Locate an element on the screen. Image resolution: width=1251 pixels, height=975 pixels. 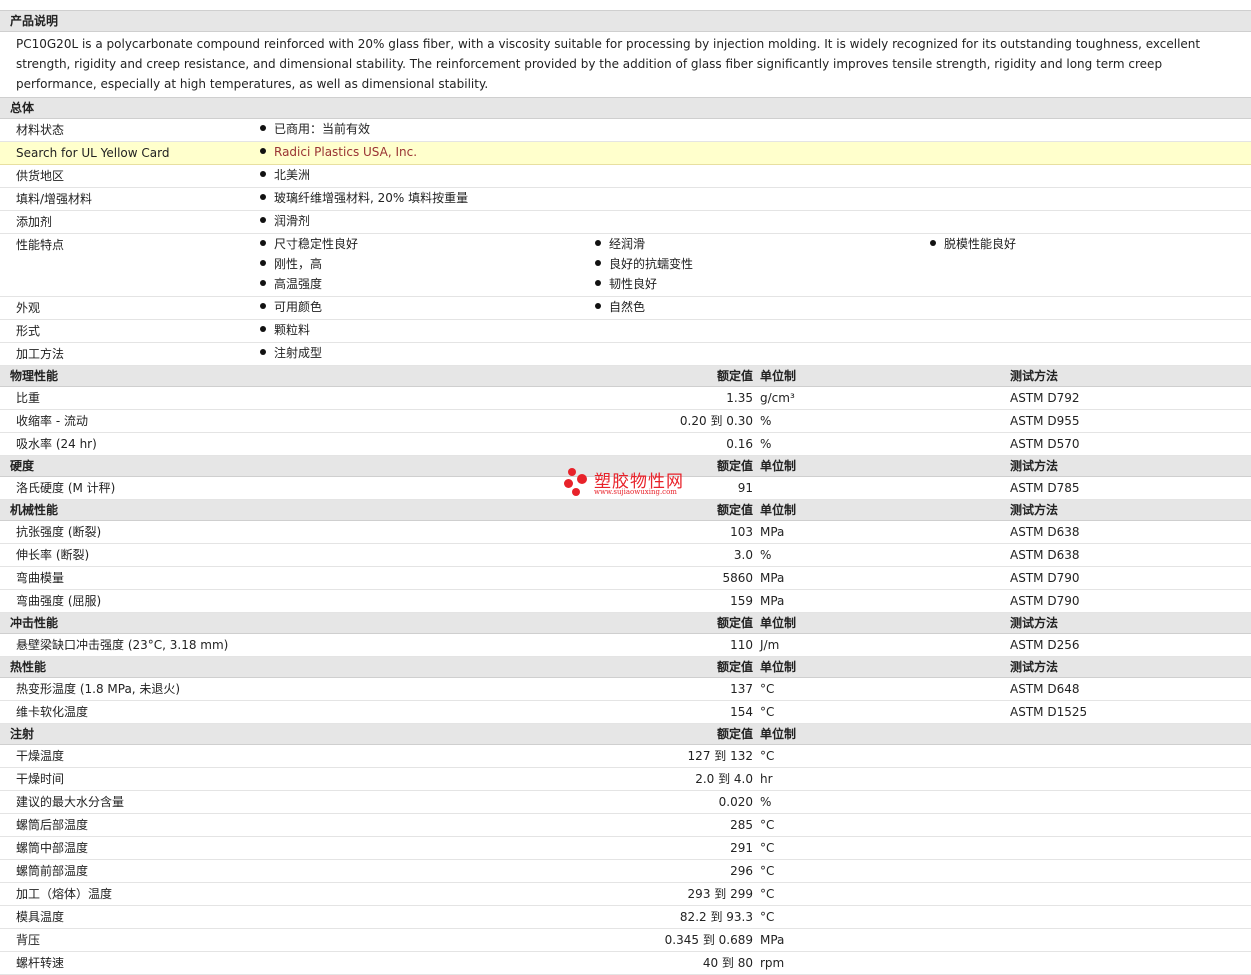
bullet-item: 刚性，高 is located at coordinates (309, 264).